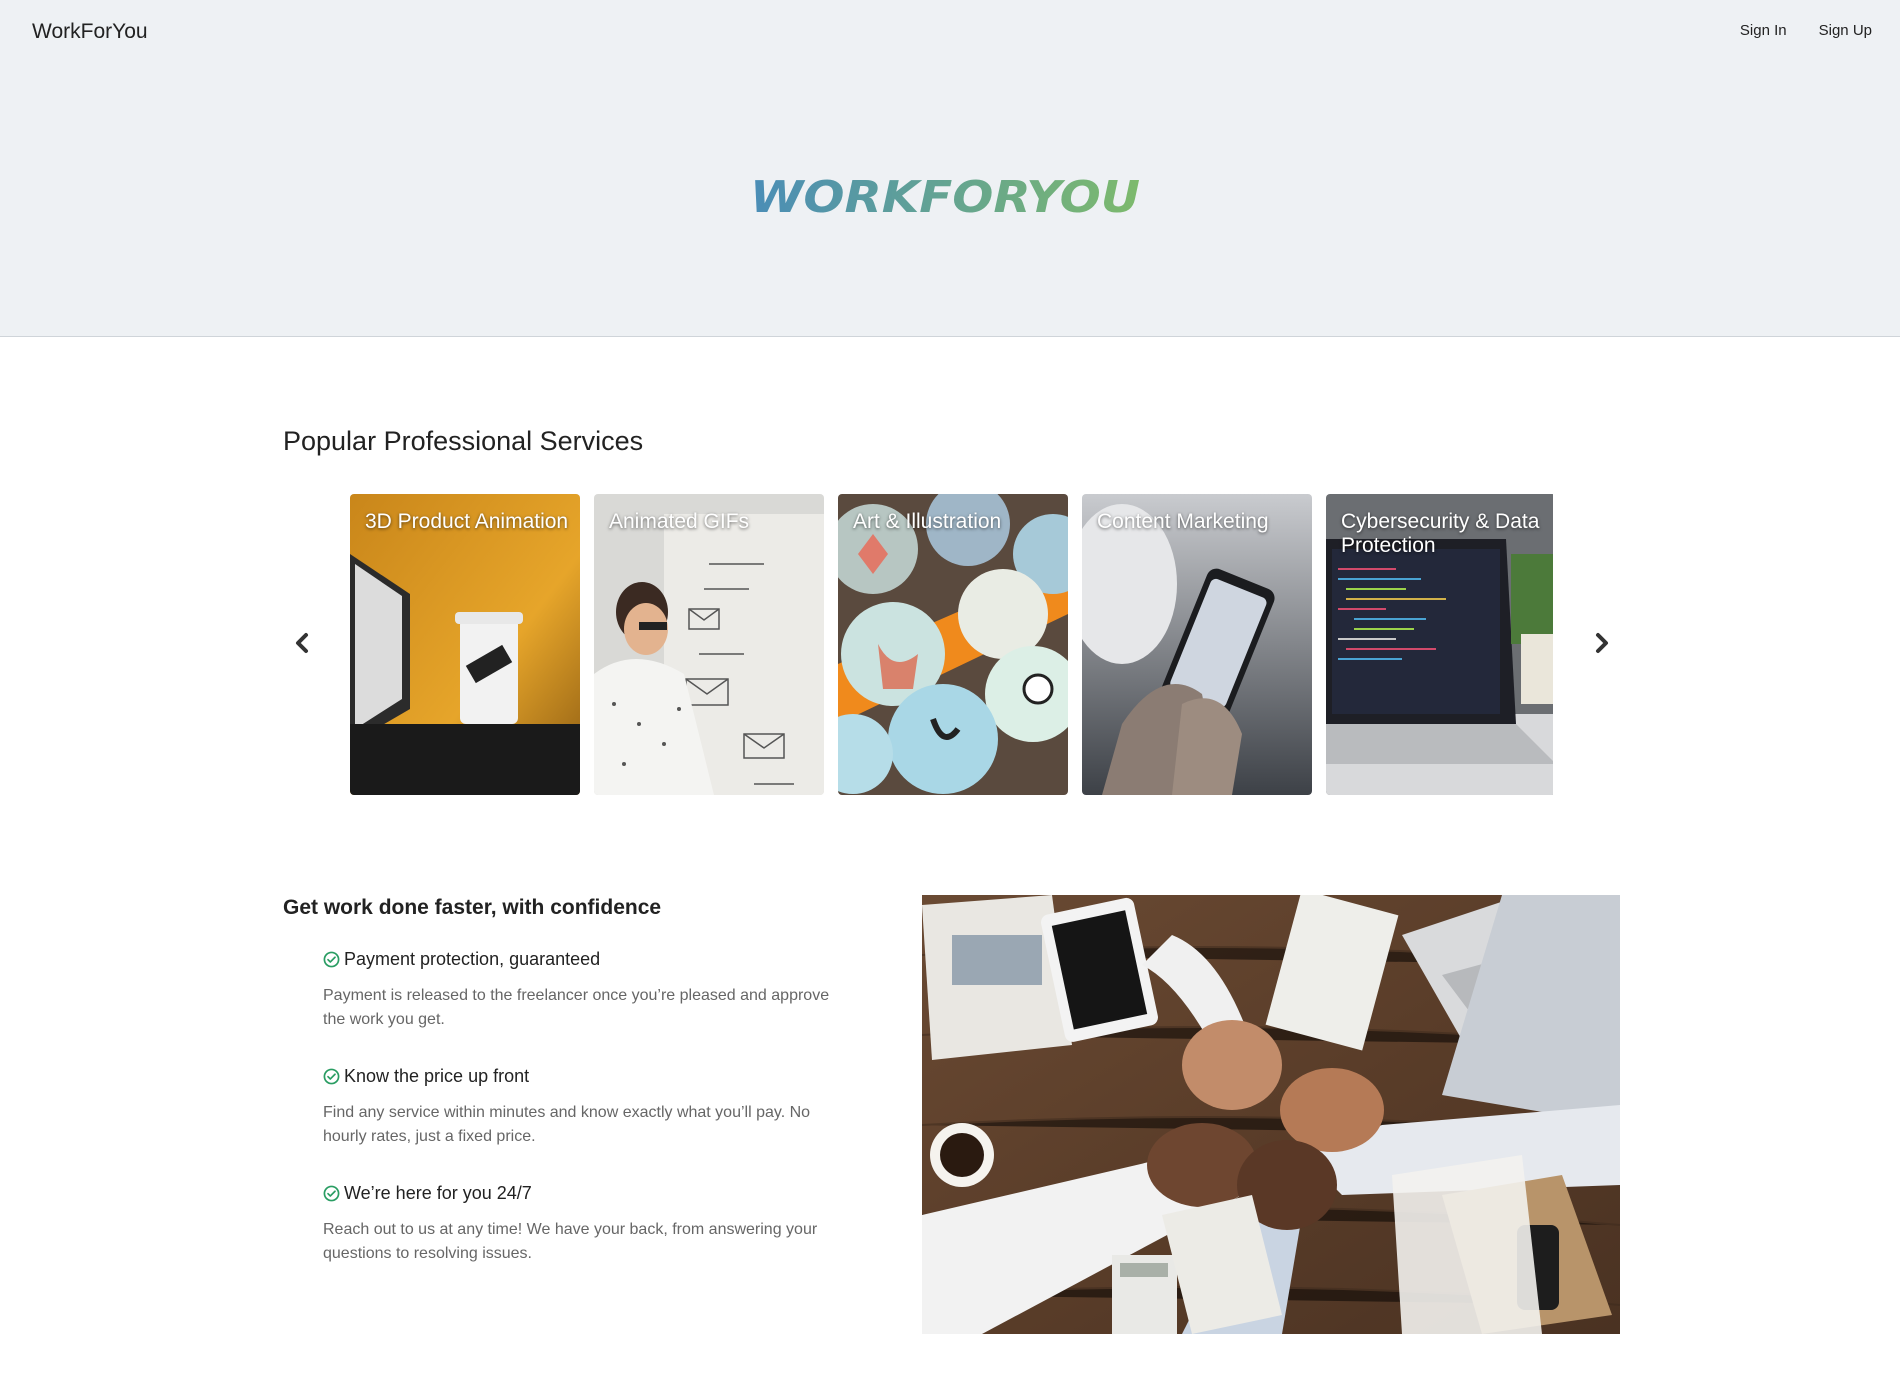 This screenshot has width=1900, height=1388. I want to click on content-marketing-image, so click(1197, 644).